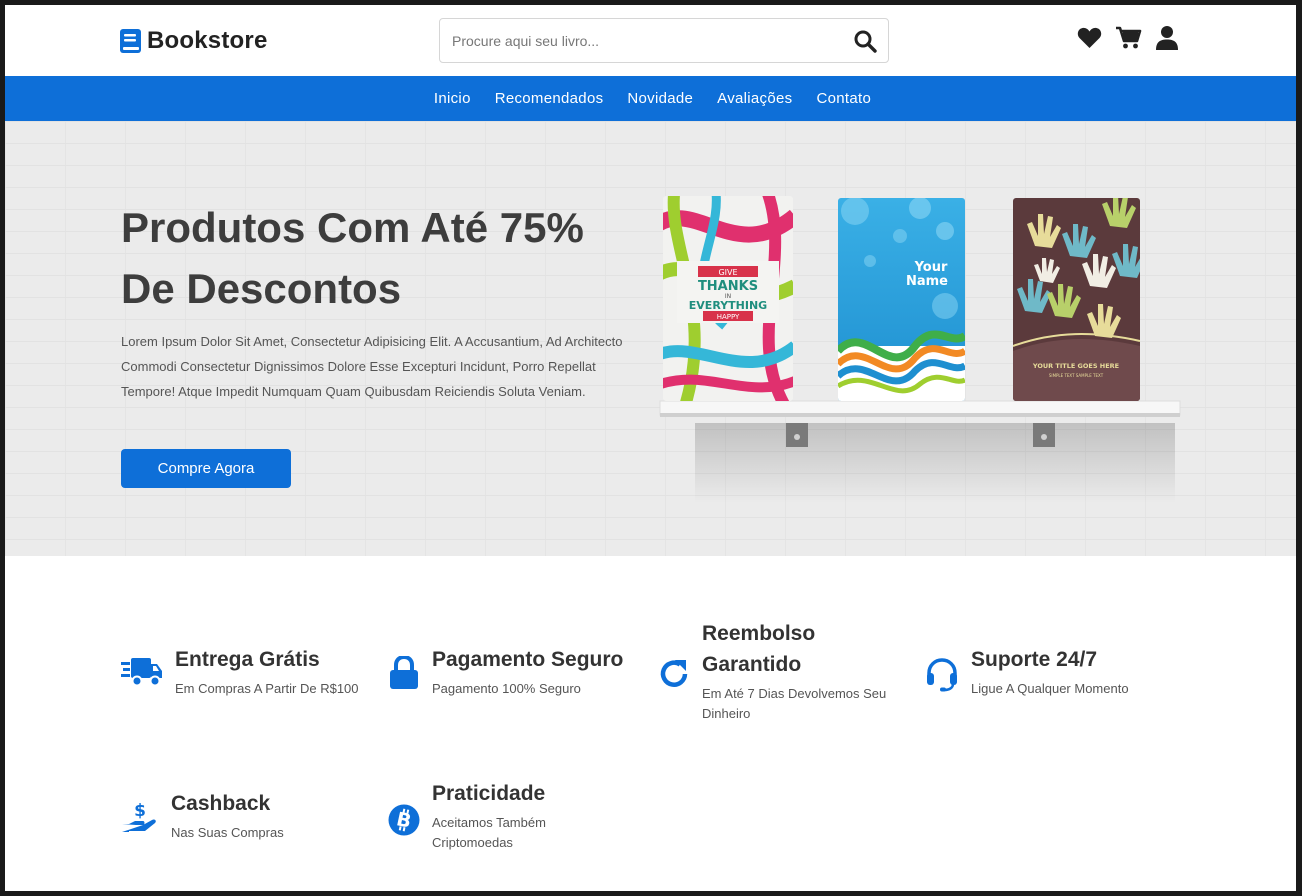 This screenshot has height=896, width=1302. What do you see at coordinates (404, 674) in the screenshot?
I see `lock-icon` at bounding box center [404, 674].